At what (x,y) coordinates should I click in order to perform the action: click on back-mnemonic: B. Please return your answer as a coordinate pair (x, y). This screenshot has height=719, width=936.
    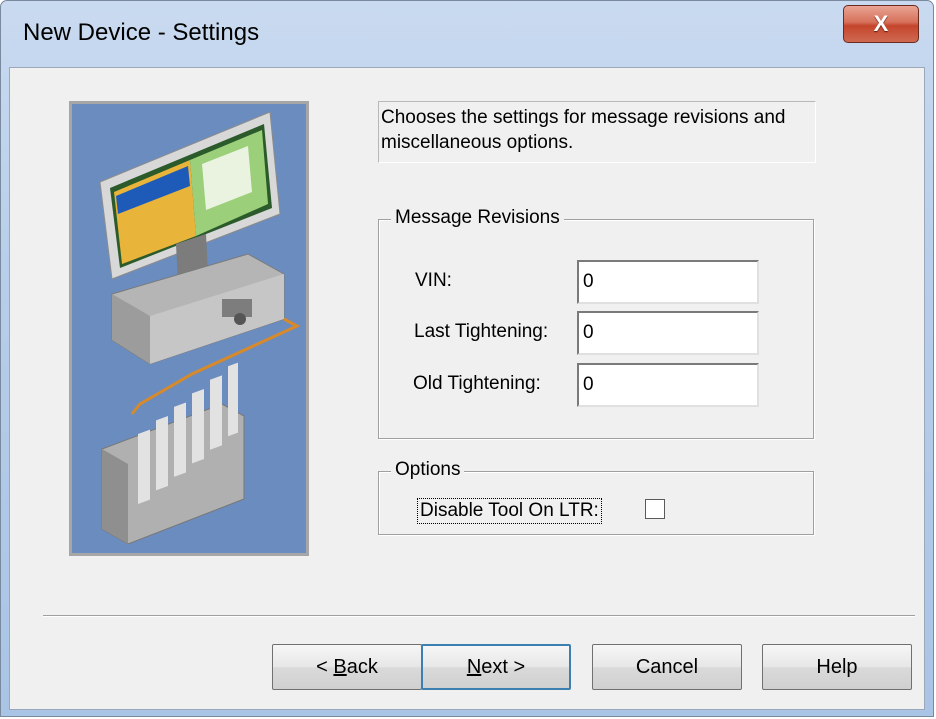
    Looking at the image, I should click on (340, 666).